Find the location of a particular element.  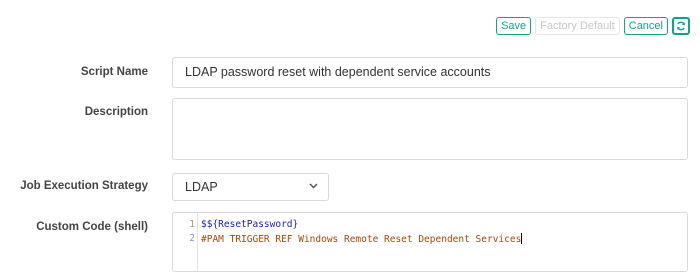

job-execution-strategy-label: Job Execution Strategy is located at coordinates (84, 186).